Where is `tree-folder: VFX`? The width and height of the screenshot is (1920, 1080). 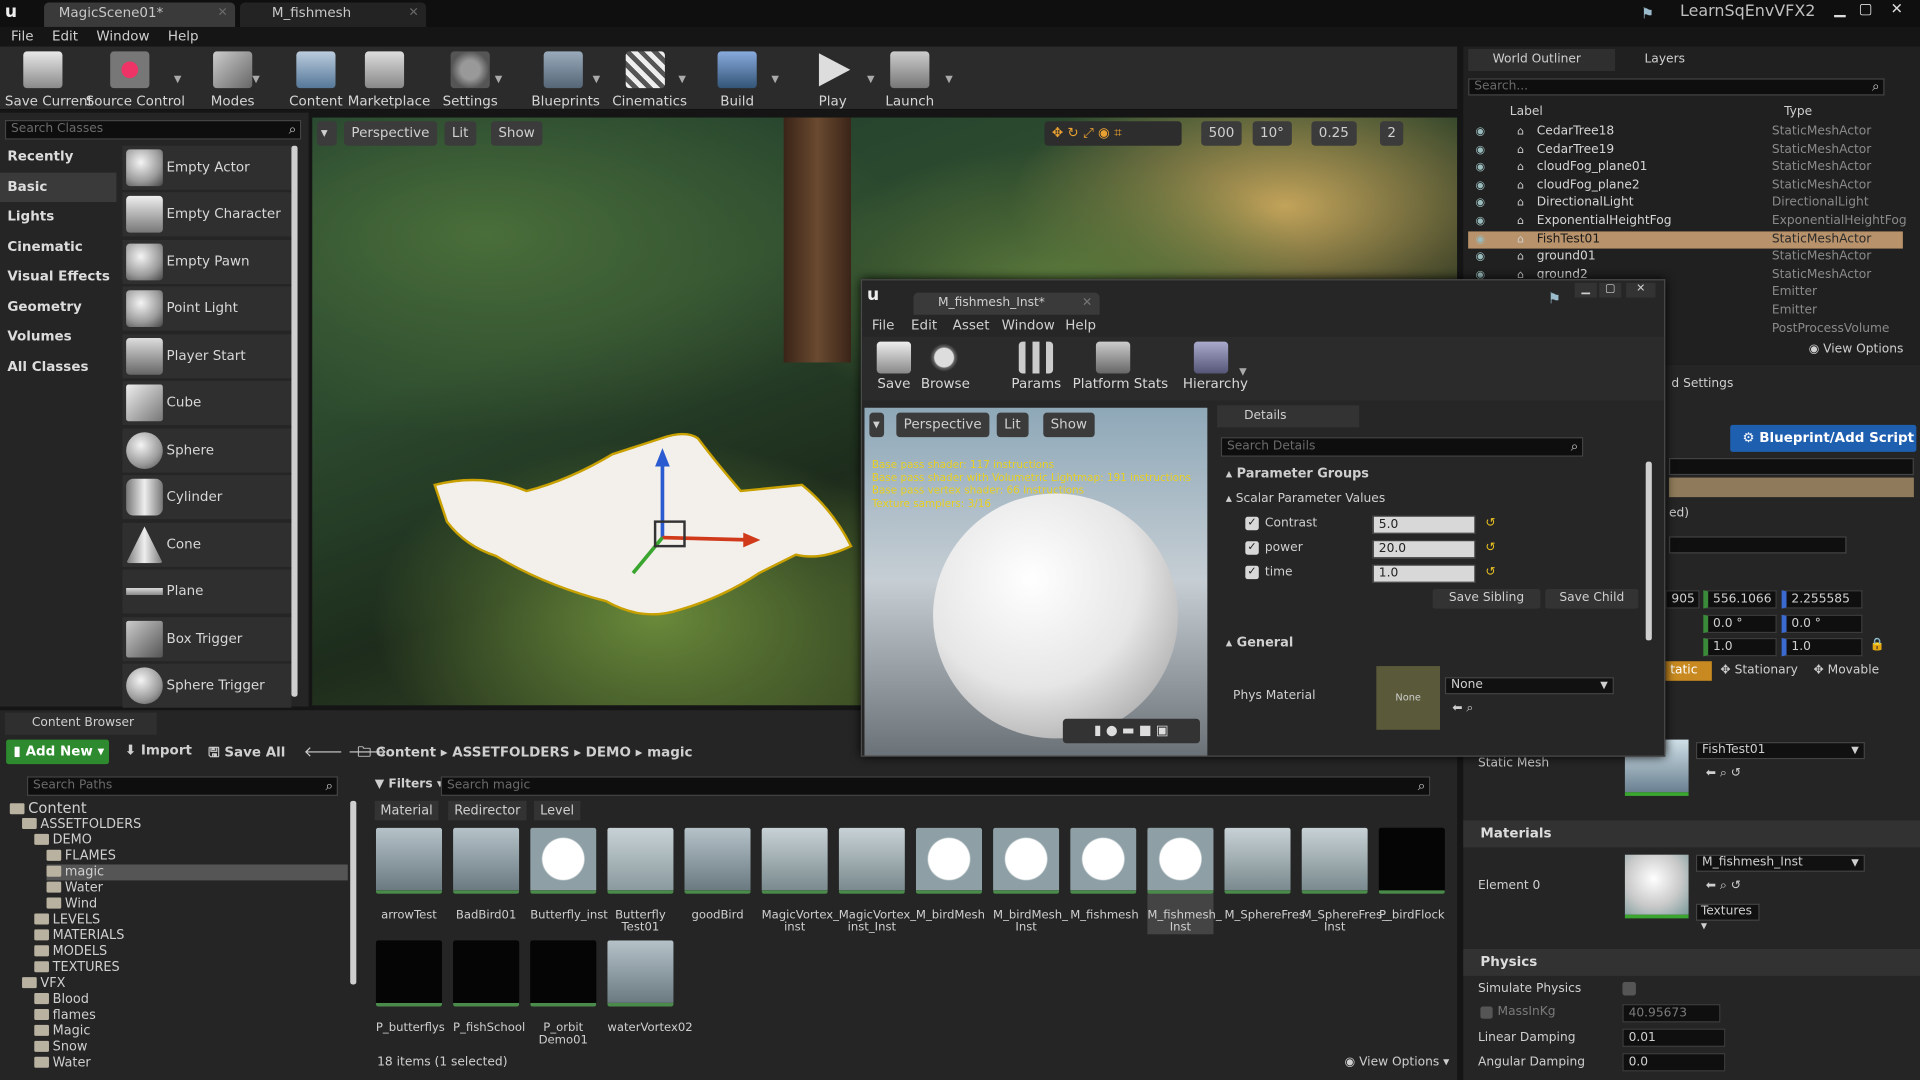 tree-folder: VFX is located at coordinates (43, 984).